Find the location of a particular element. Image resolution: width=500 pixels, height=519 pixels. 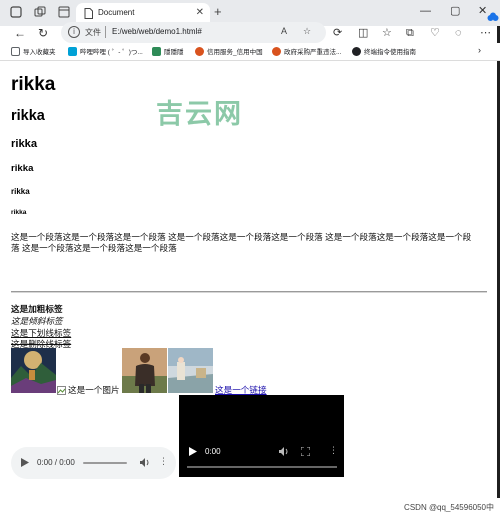

broken-image: 这是一个图片 is located at coordinates (88, 390).